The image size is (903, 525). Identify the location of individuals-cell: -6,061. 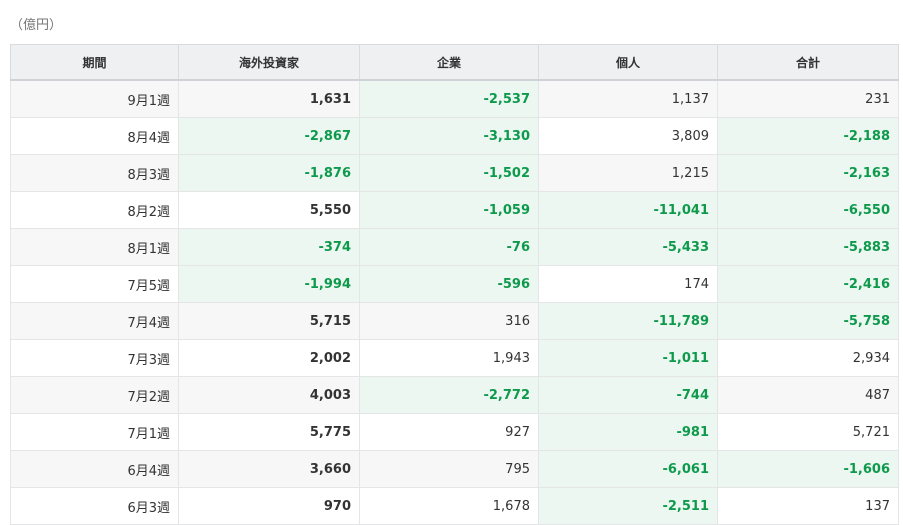
(628, 469).